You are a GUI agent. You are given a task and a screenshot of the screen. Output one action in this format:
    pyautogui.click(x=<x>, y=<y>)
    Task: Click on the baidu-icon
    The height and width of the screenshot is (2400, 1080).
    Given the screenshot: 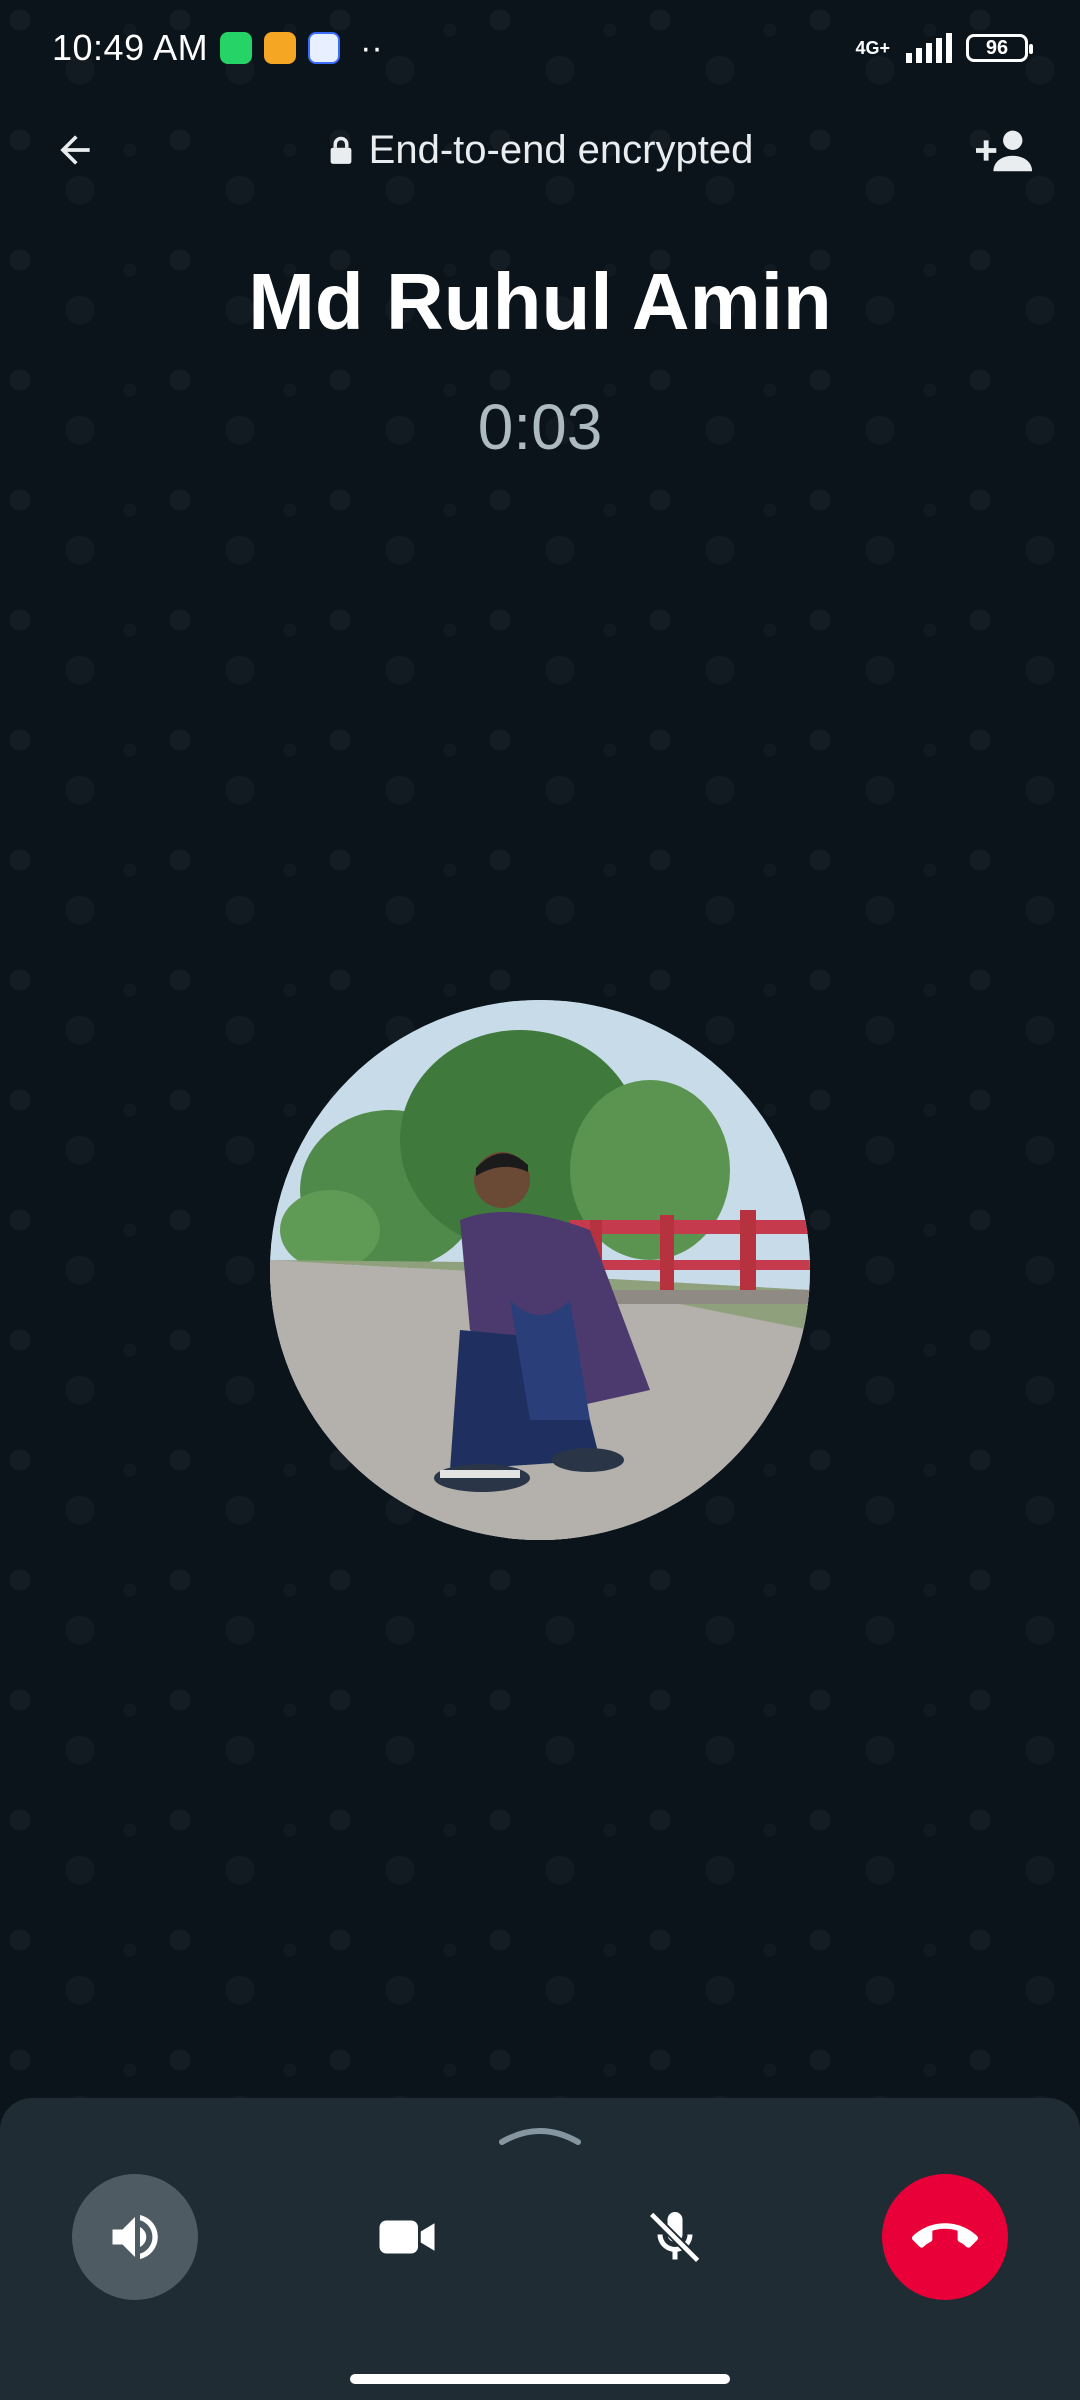 What is the action you would take?
    pyautogui.click(x=324, y=48)
    